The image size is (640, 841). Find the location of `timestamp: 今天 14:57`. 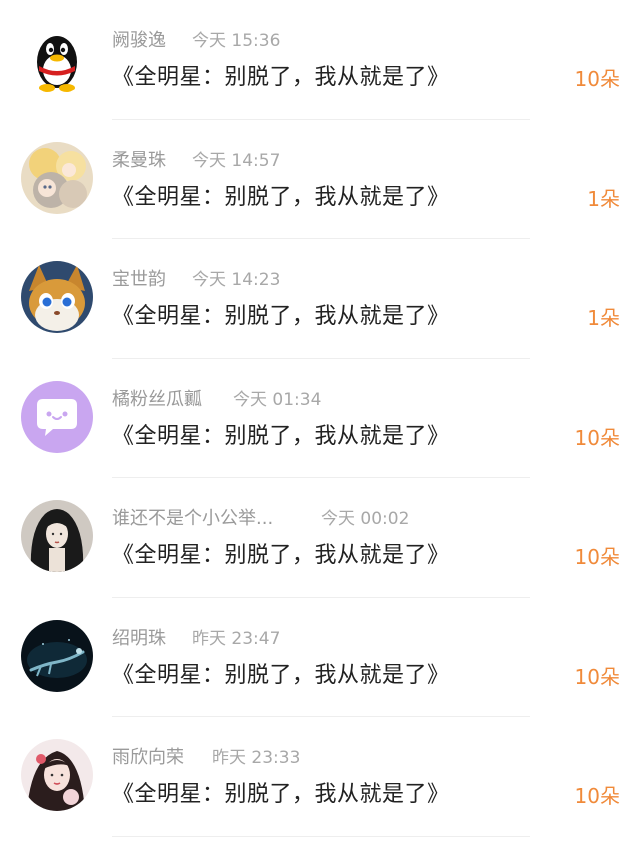

timestamp: 今天 14:57 is located at coordinates (236, 160).